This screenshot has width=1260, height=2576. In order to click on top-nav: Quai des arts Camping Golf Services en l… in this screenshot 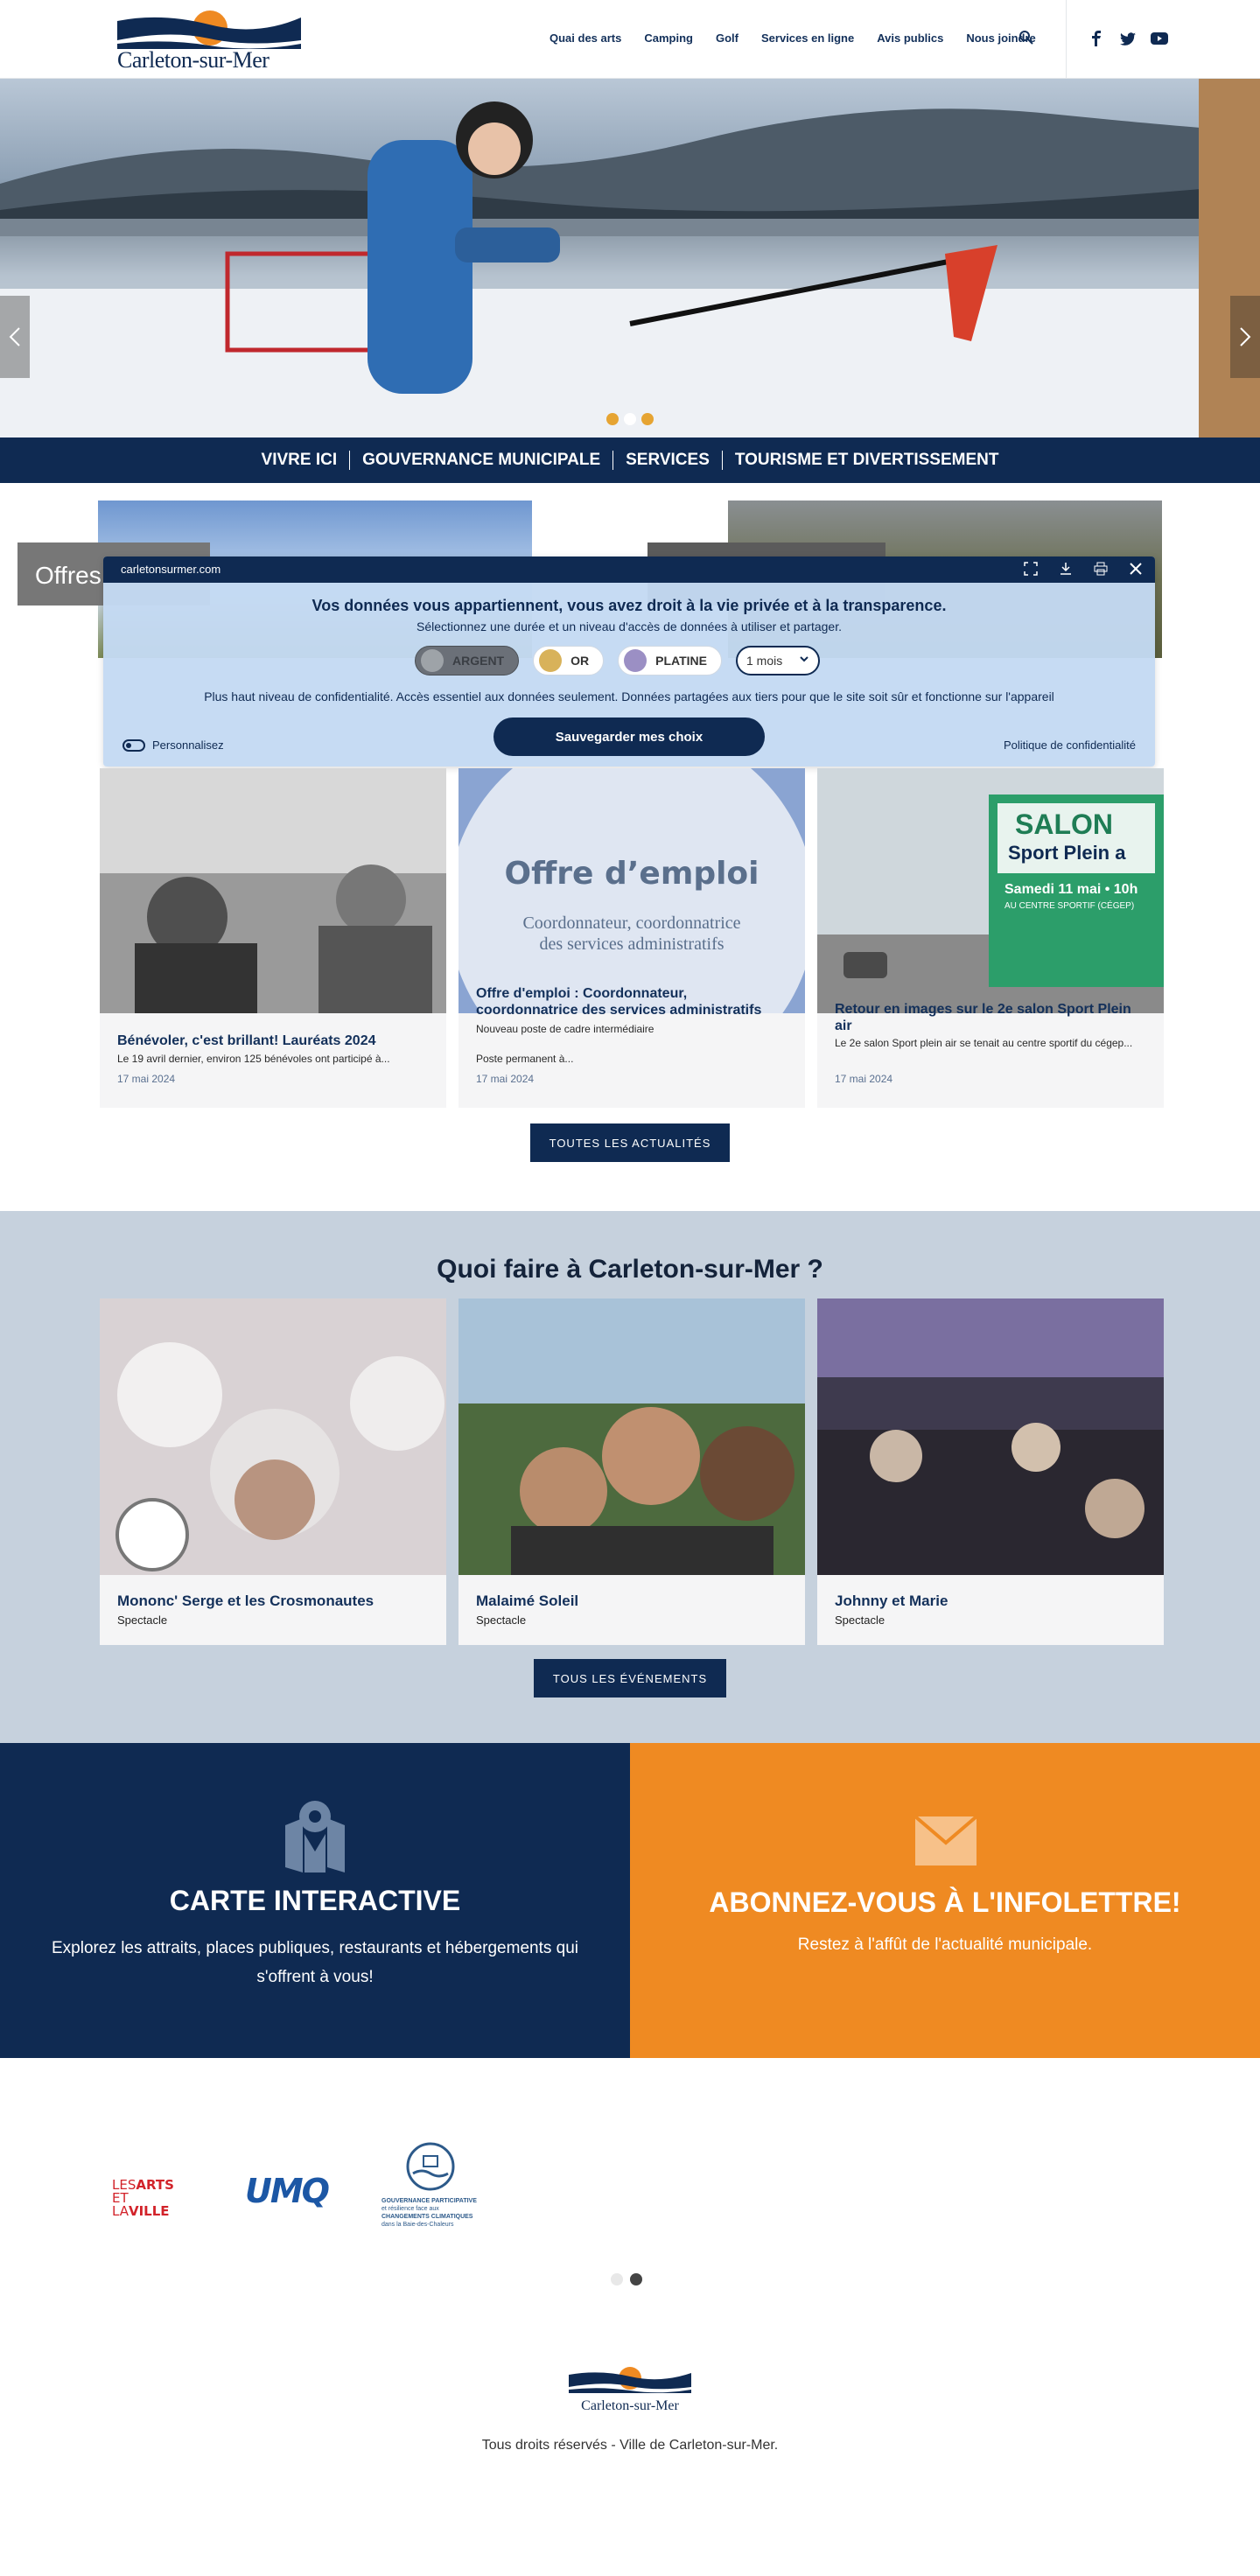, I will do `click(793, 38)`.